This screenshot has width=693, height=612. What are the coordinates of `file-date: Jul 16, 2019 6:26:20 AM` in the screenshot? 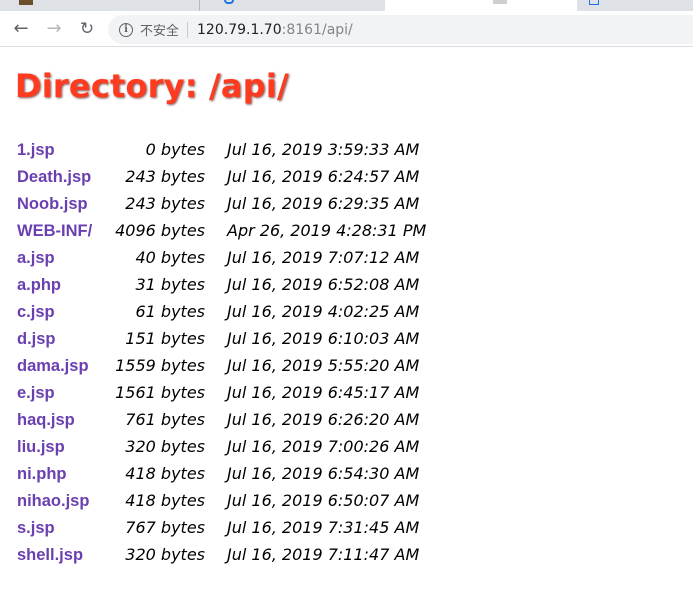 It's located at (323, 419).